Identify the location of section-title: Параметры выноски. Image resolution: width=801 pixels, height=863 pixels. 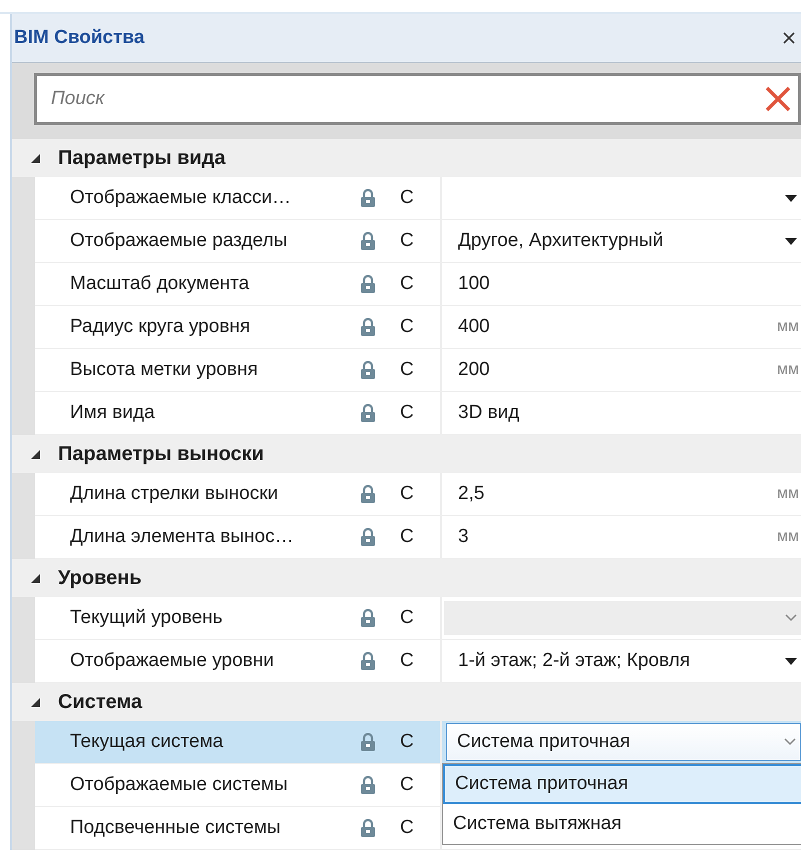
(161, 454).